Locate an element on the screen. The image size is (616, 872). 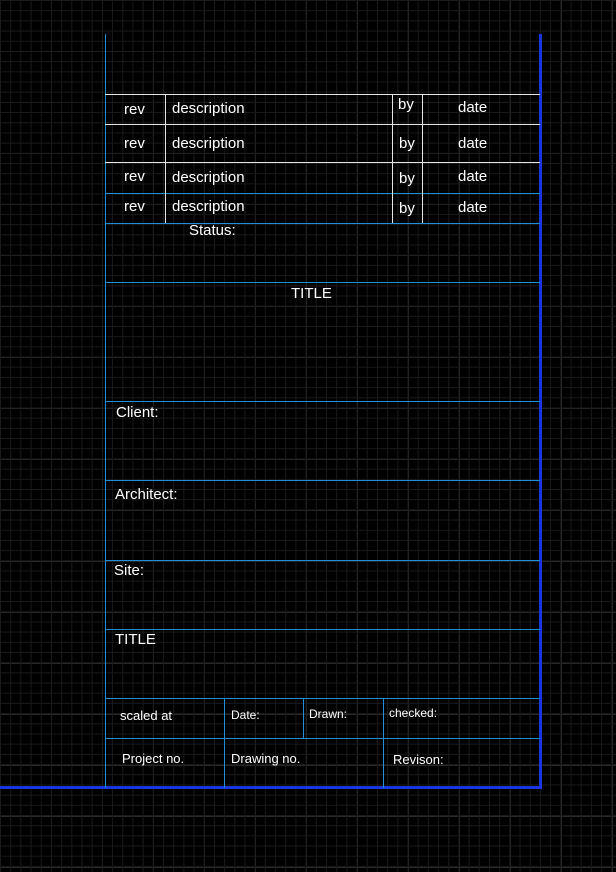
site-section-divider is located at coordinates (322, 629).